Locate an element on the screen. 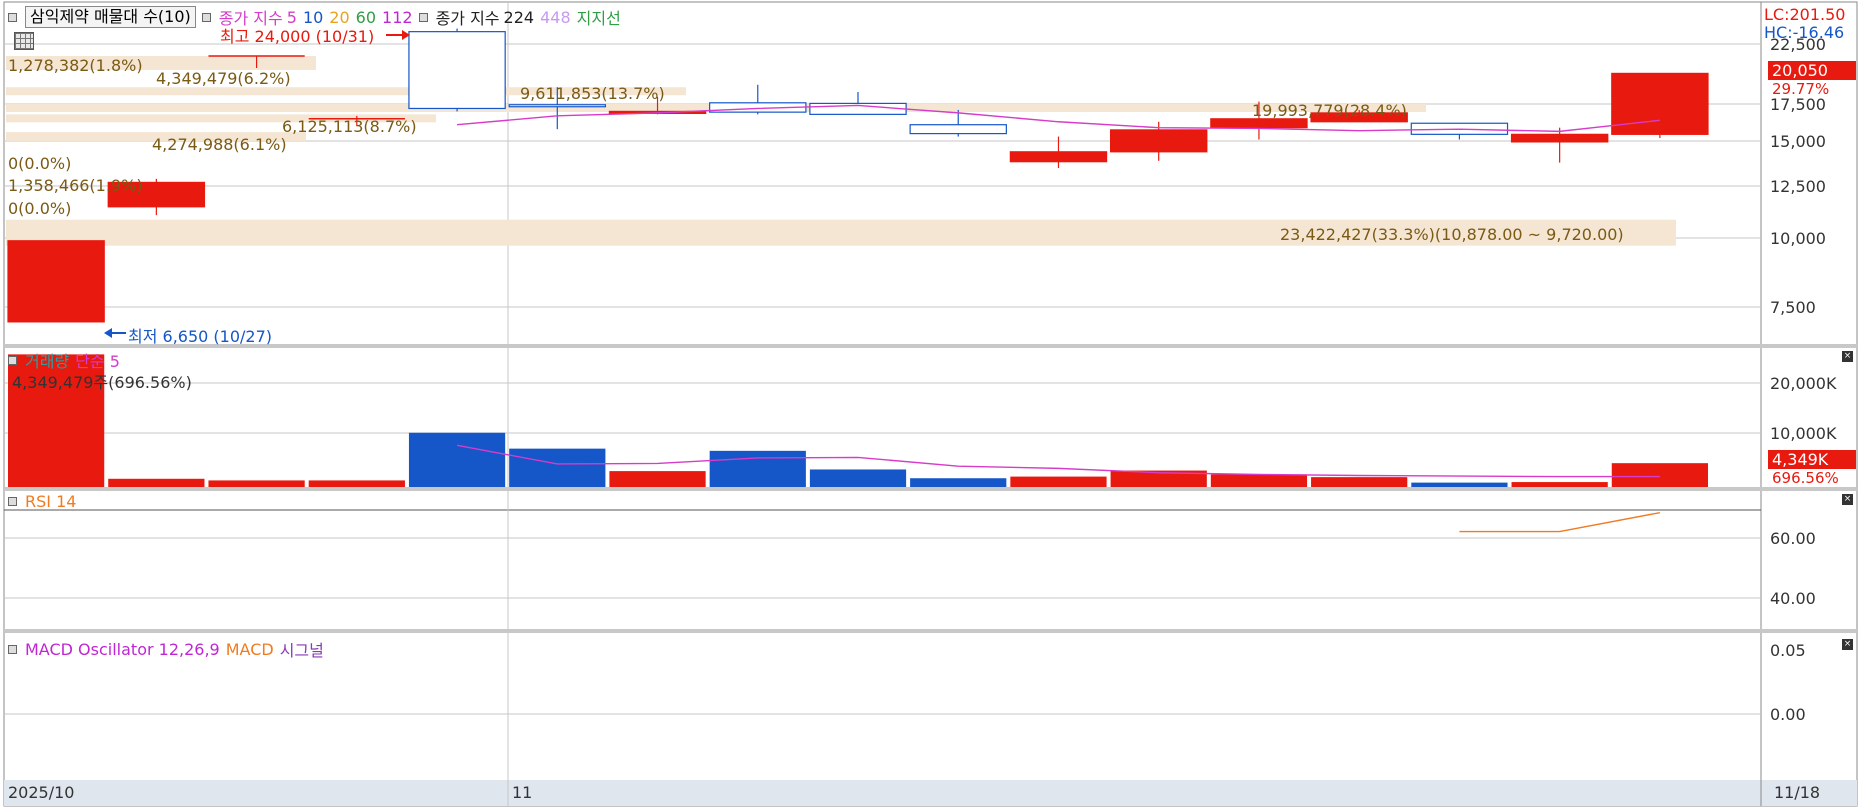 This screenshot has width=1860, height=808. close-macd-panel-icon: × is located at coordinates (1847, 644).